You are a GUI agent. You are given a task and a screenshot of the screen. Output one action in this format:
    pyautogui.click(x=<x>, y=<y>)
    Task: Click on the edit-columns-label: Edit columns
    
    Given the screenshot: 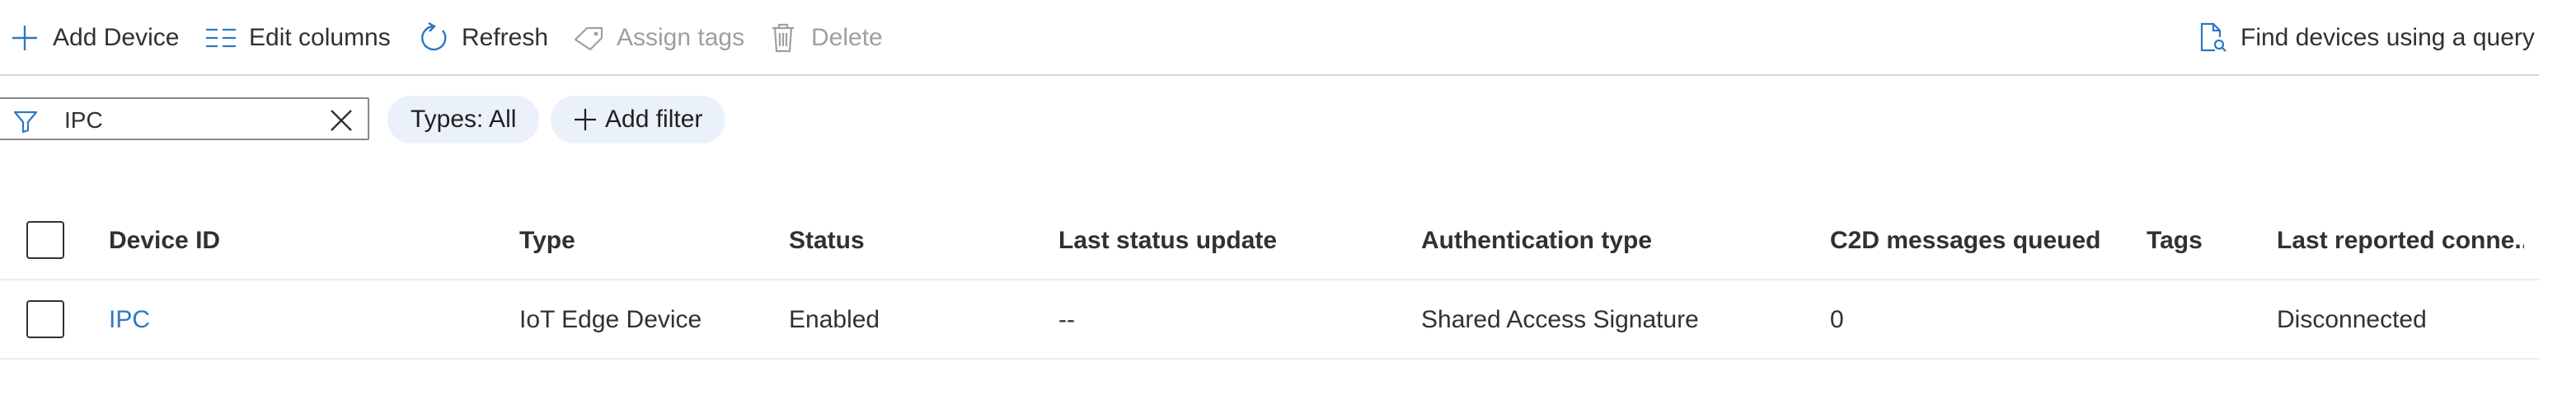 What is the action you would take?
    pyautogui.click(x=320, y=37)
    